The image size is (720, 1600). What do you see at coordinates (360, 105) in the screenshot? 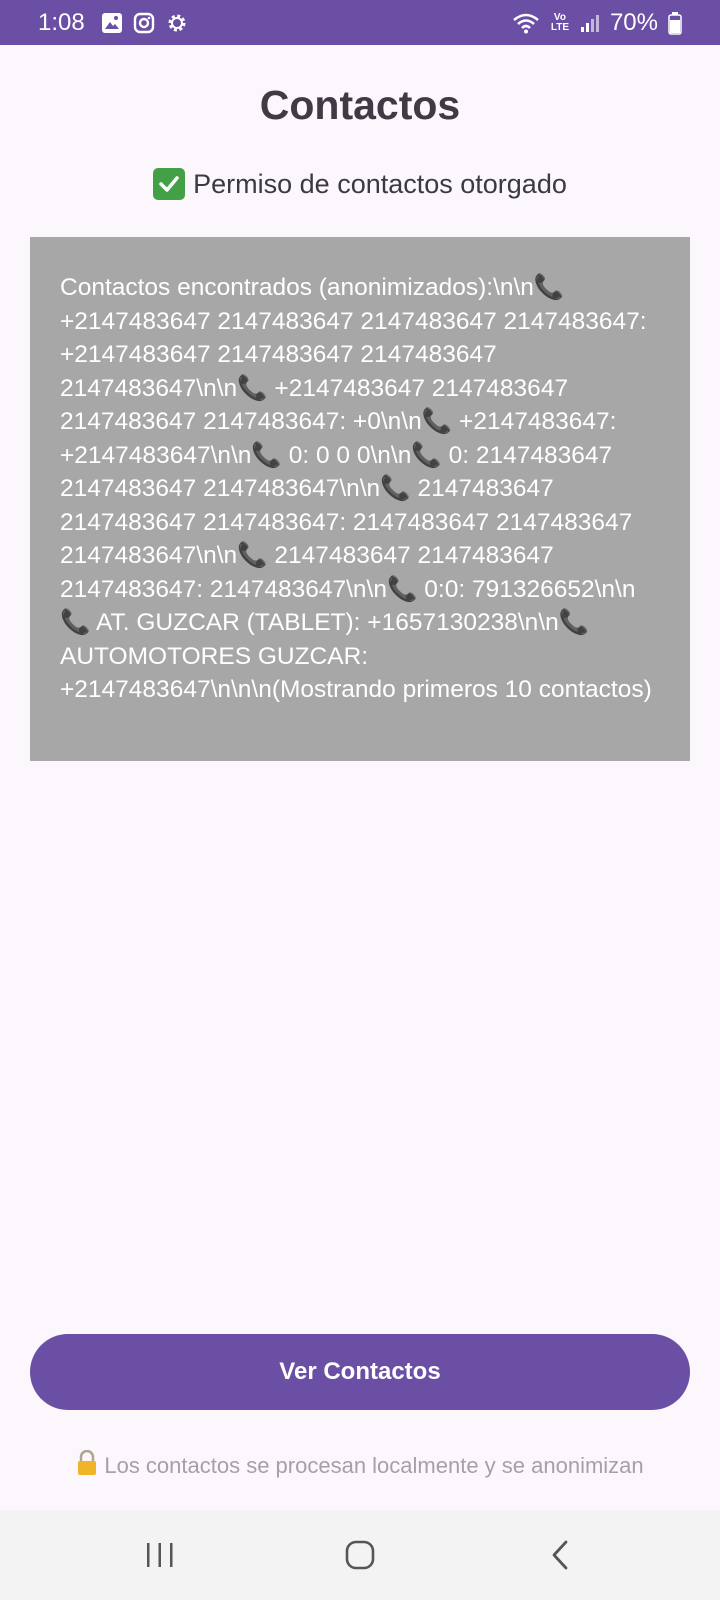
I see `page-title: Contactos` at bounding box center [360, 105].